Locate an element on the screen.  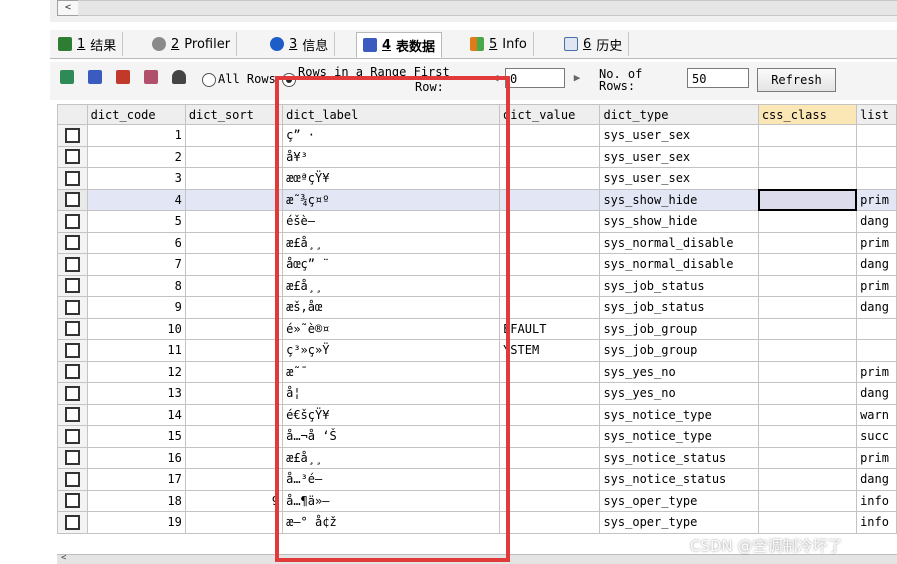
prev-page-arrow-icon: ◀ is located at coordinates (495, 78).